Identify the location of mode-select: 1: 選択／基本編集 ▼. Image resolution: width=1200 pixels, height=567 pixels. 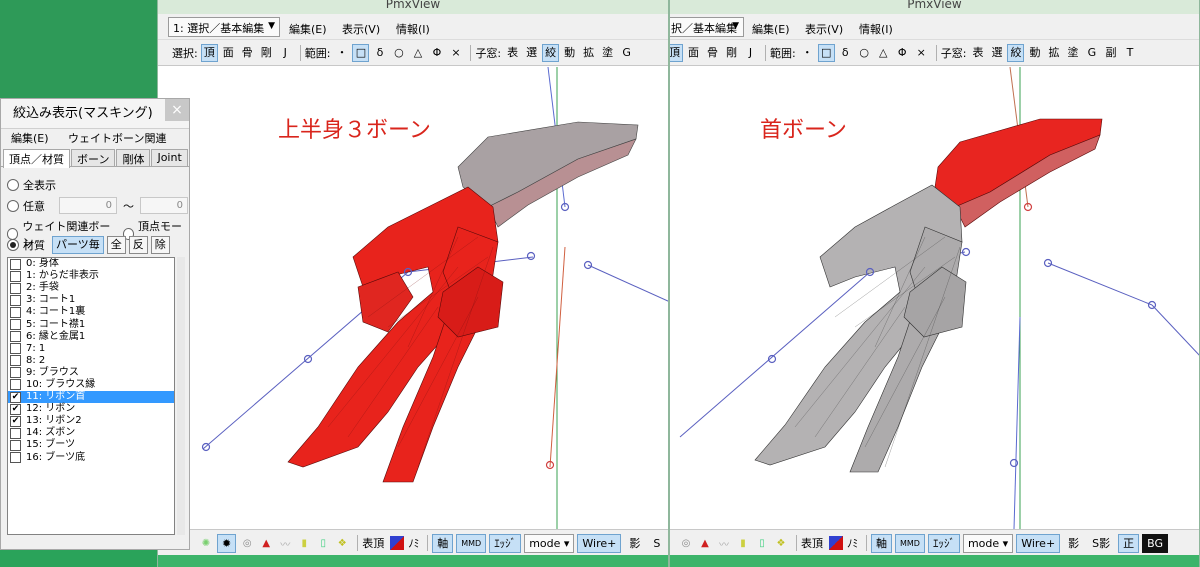
(224, 27).